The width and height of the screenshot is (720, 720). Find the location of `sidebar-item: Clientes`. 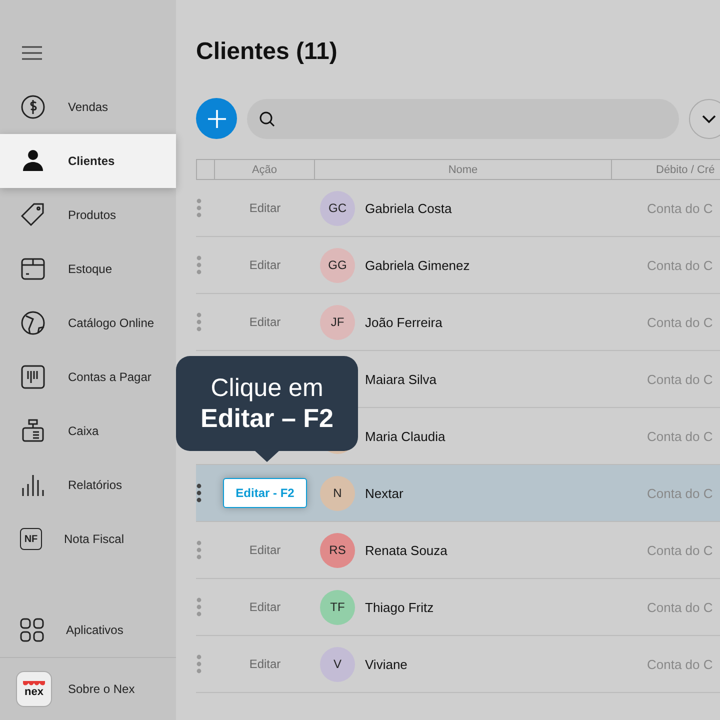

sidebar-item: Clientes is located at coordinates (88, 161).